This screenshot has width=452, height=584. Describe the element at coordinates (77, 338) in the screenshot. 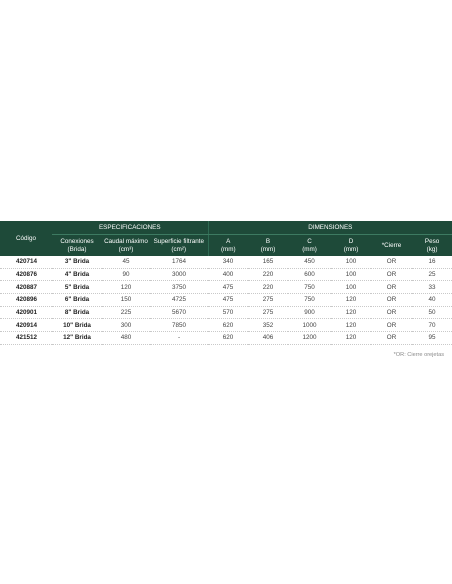

I see `cell-conn: 12" Brida` at that location.